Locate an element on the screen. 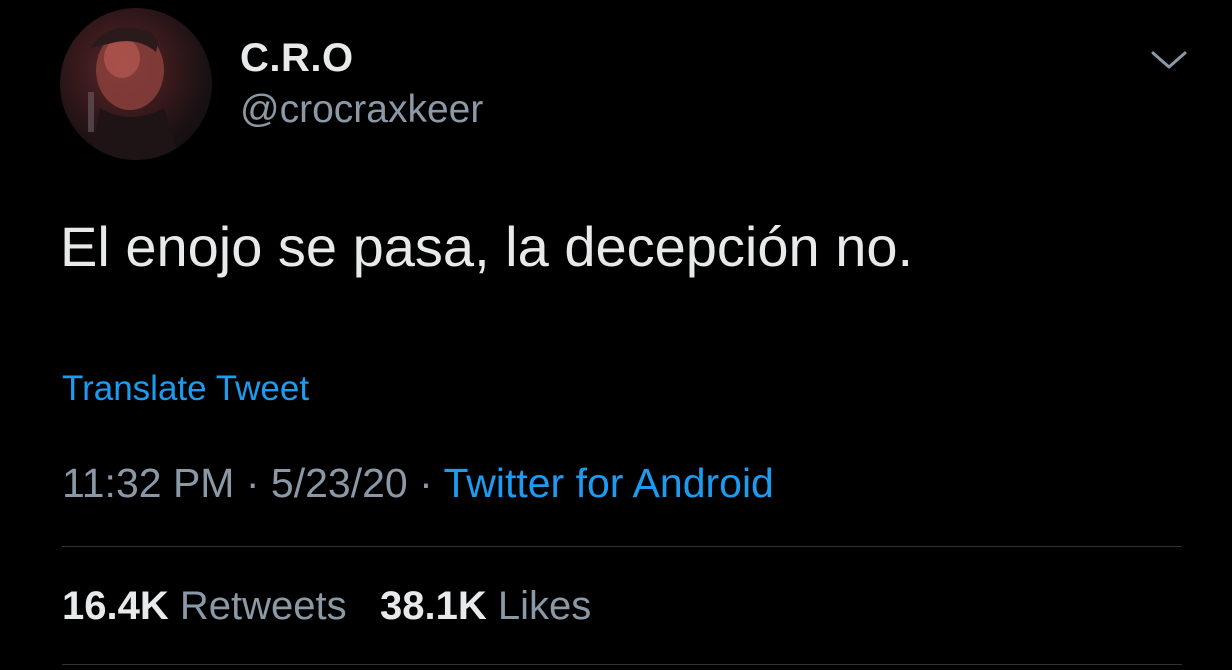 This screenshot has width=1232, height=670. display-name: C.R.O is located at coordinates (297, 58).